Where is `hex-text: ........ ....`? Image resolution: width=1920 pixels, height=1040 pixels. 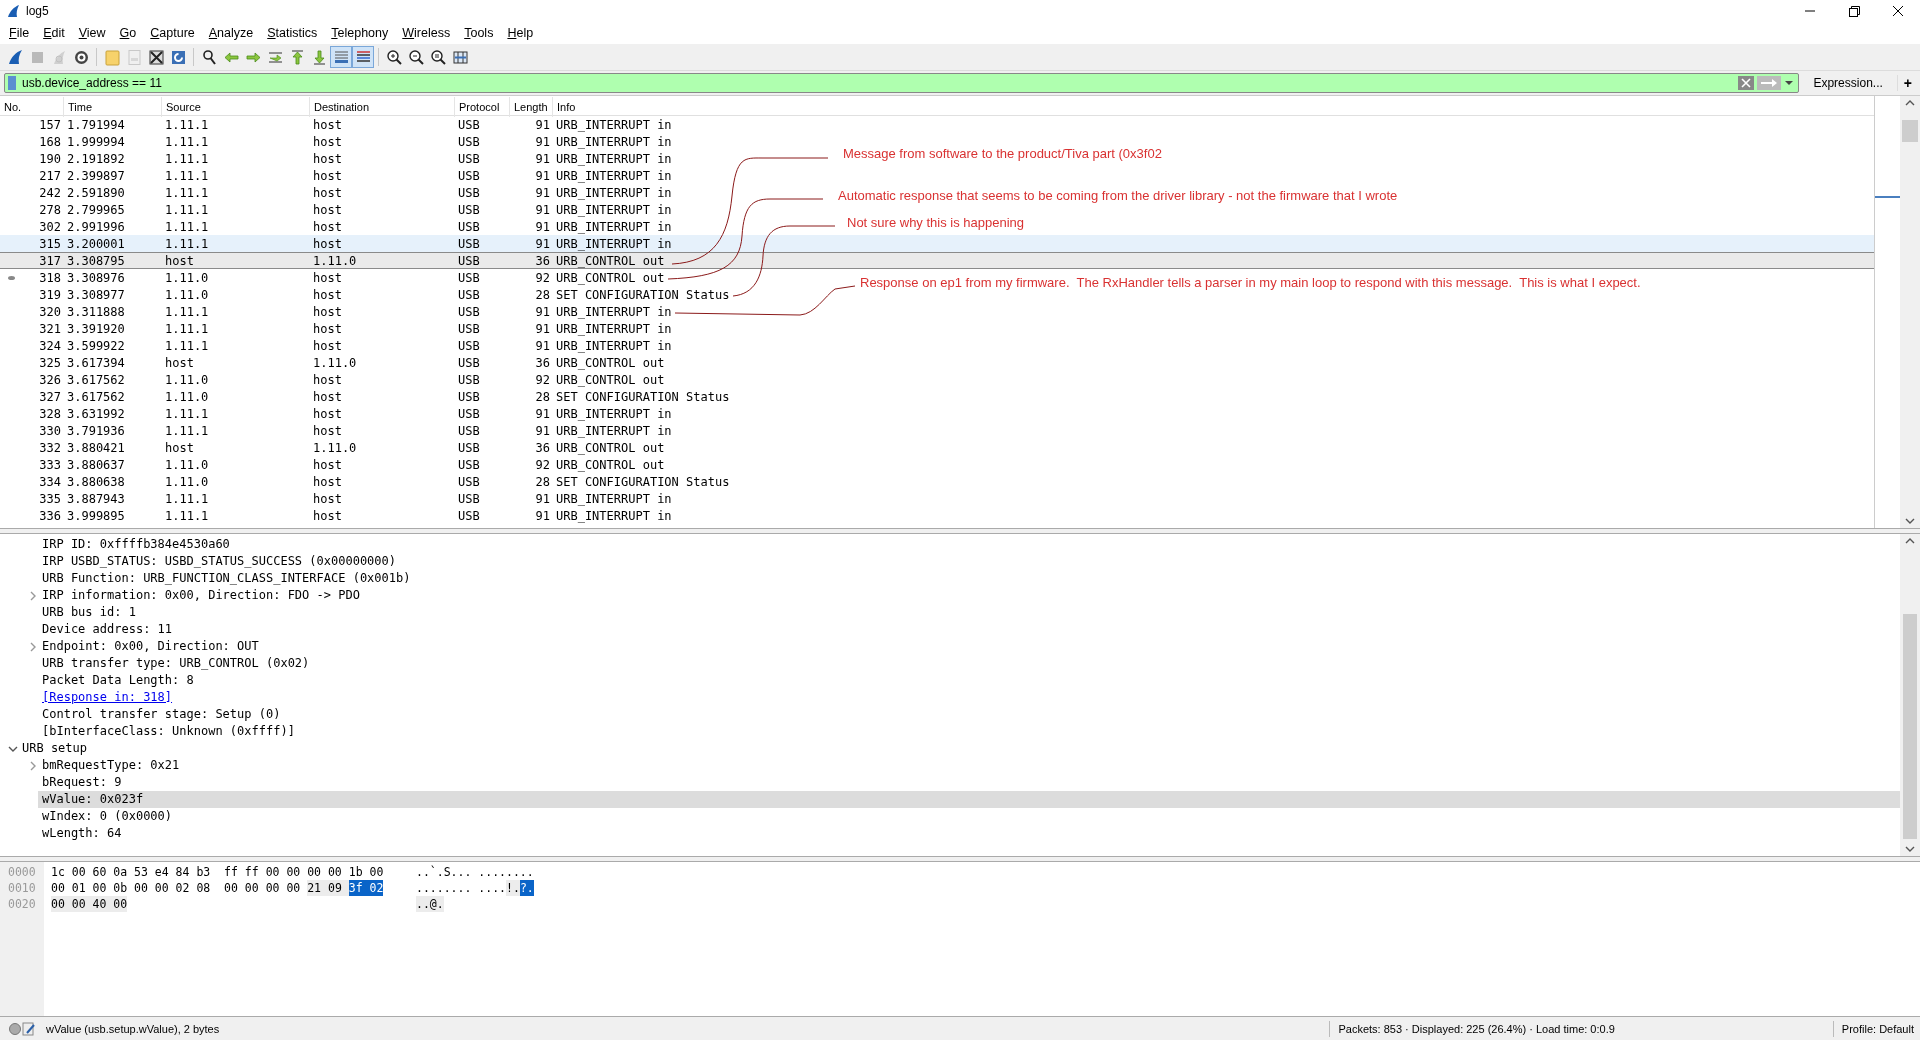
hex-text: ........ .... is located at coordinates (461, 888).